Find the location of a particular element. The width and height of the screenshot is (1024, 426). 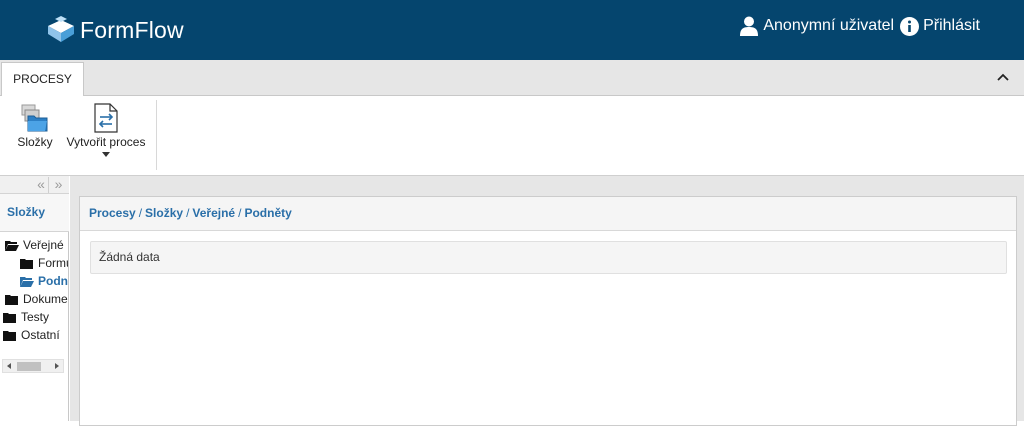

ribbon-tabstrip: PROCESY is located at coordinates (512, 78).